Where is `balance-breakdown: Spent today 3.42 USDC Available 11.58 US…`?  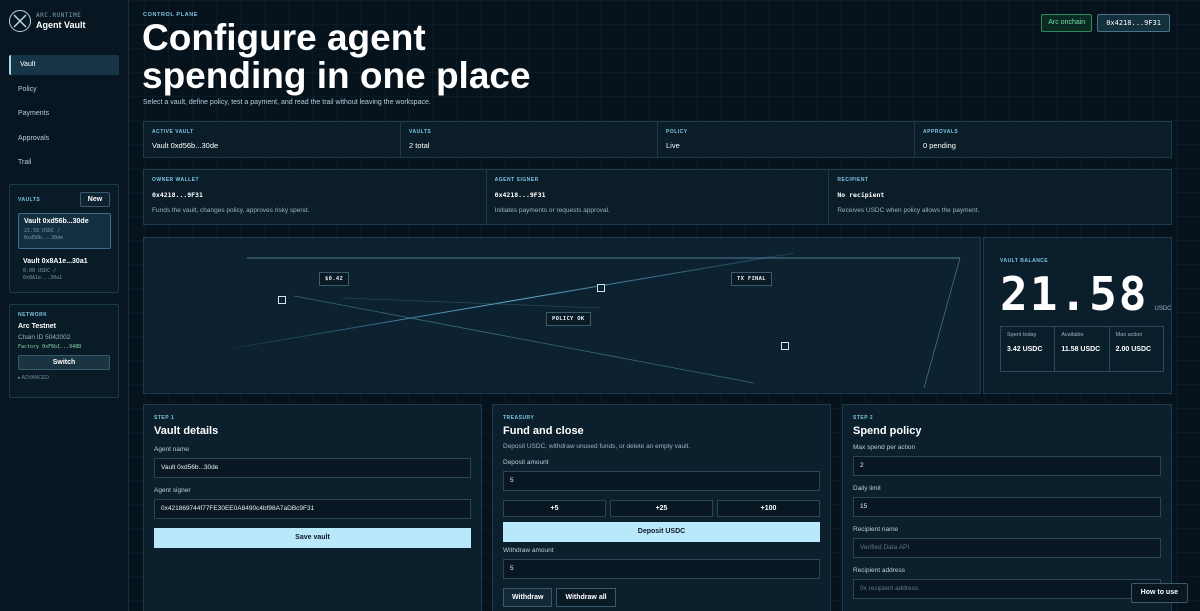 balance-breakdown: Spent today 3.42 USDC Available 11.58 US… is located at coordinates (1082, 349).